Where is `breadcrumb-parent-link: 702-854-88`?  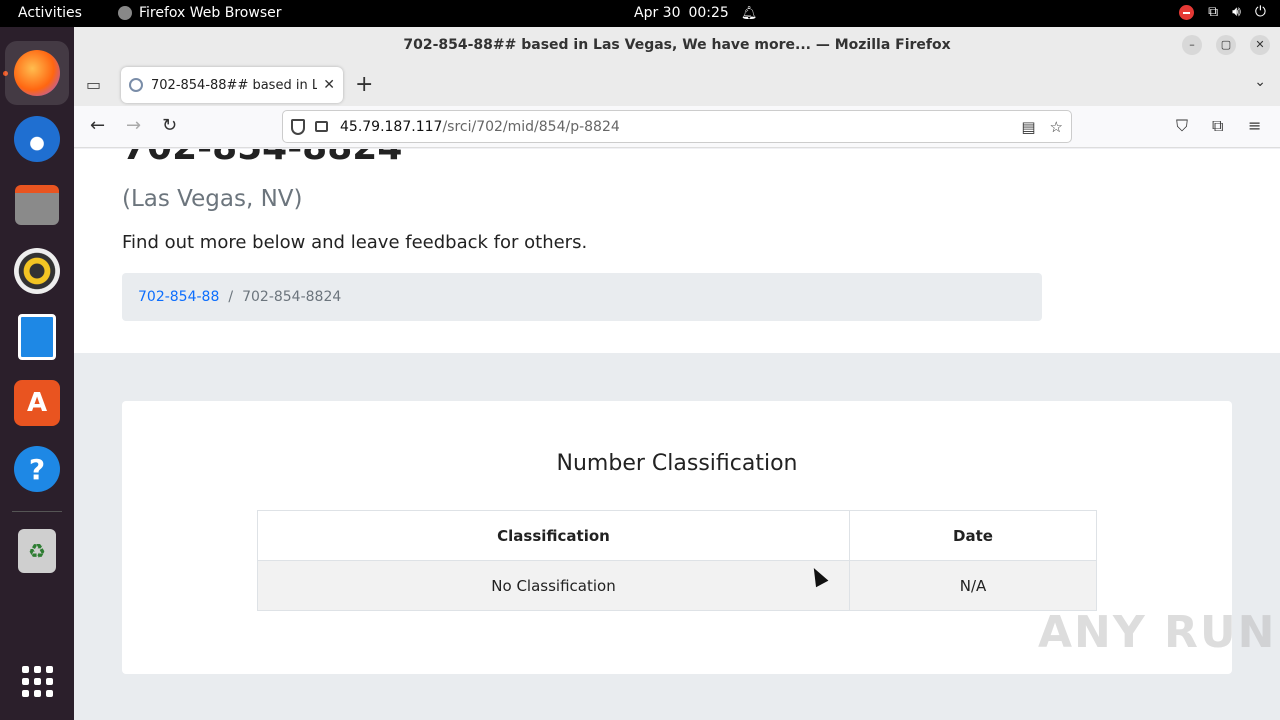
breadcrumb-parent-link: 702-854-88 is located at coordinates (178, 297).